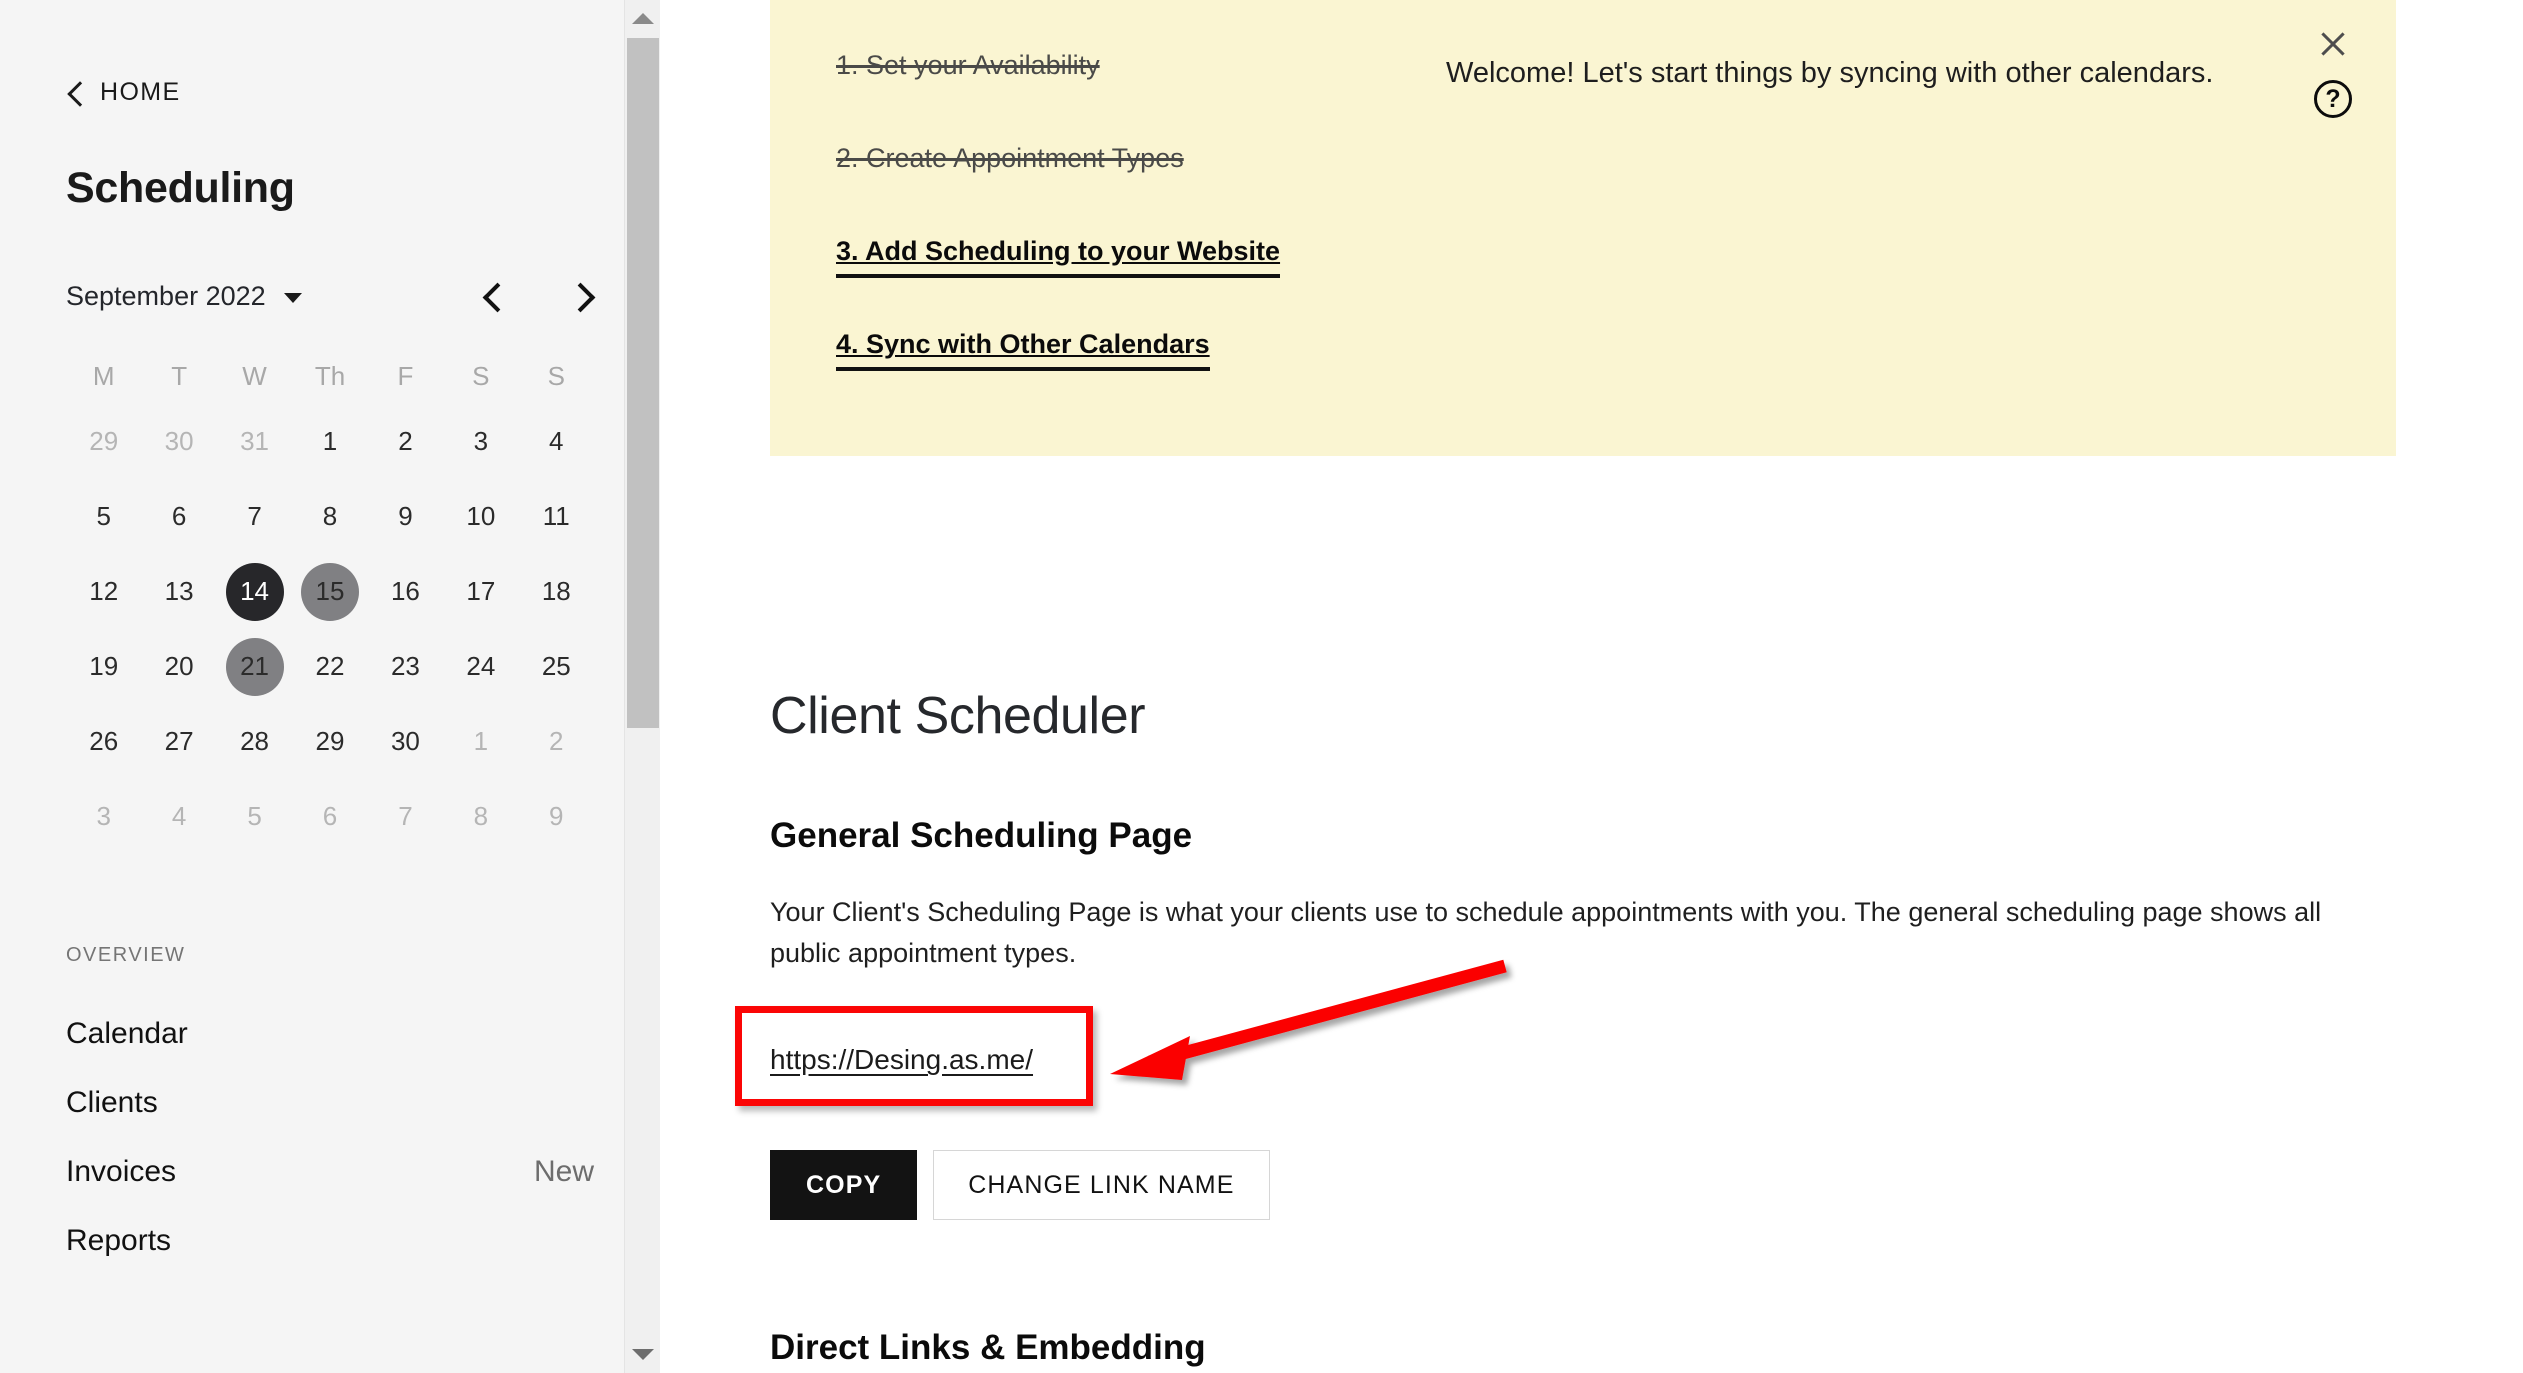  I want to click on onboarding-step-2: 2. Create Appointment Types, so click(1010, 158).